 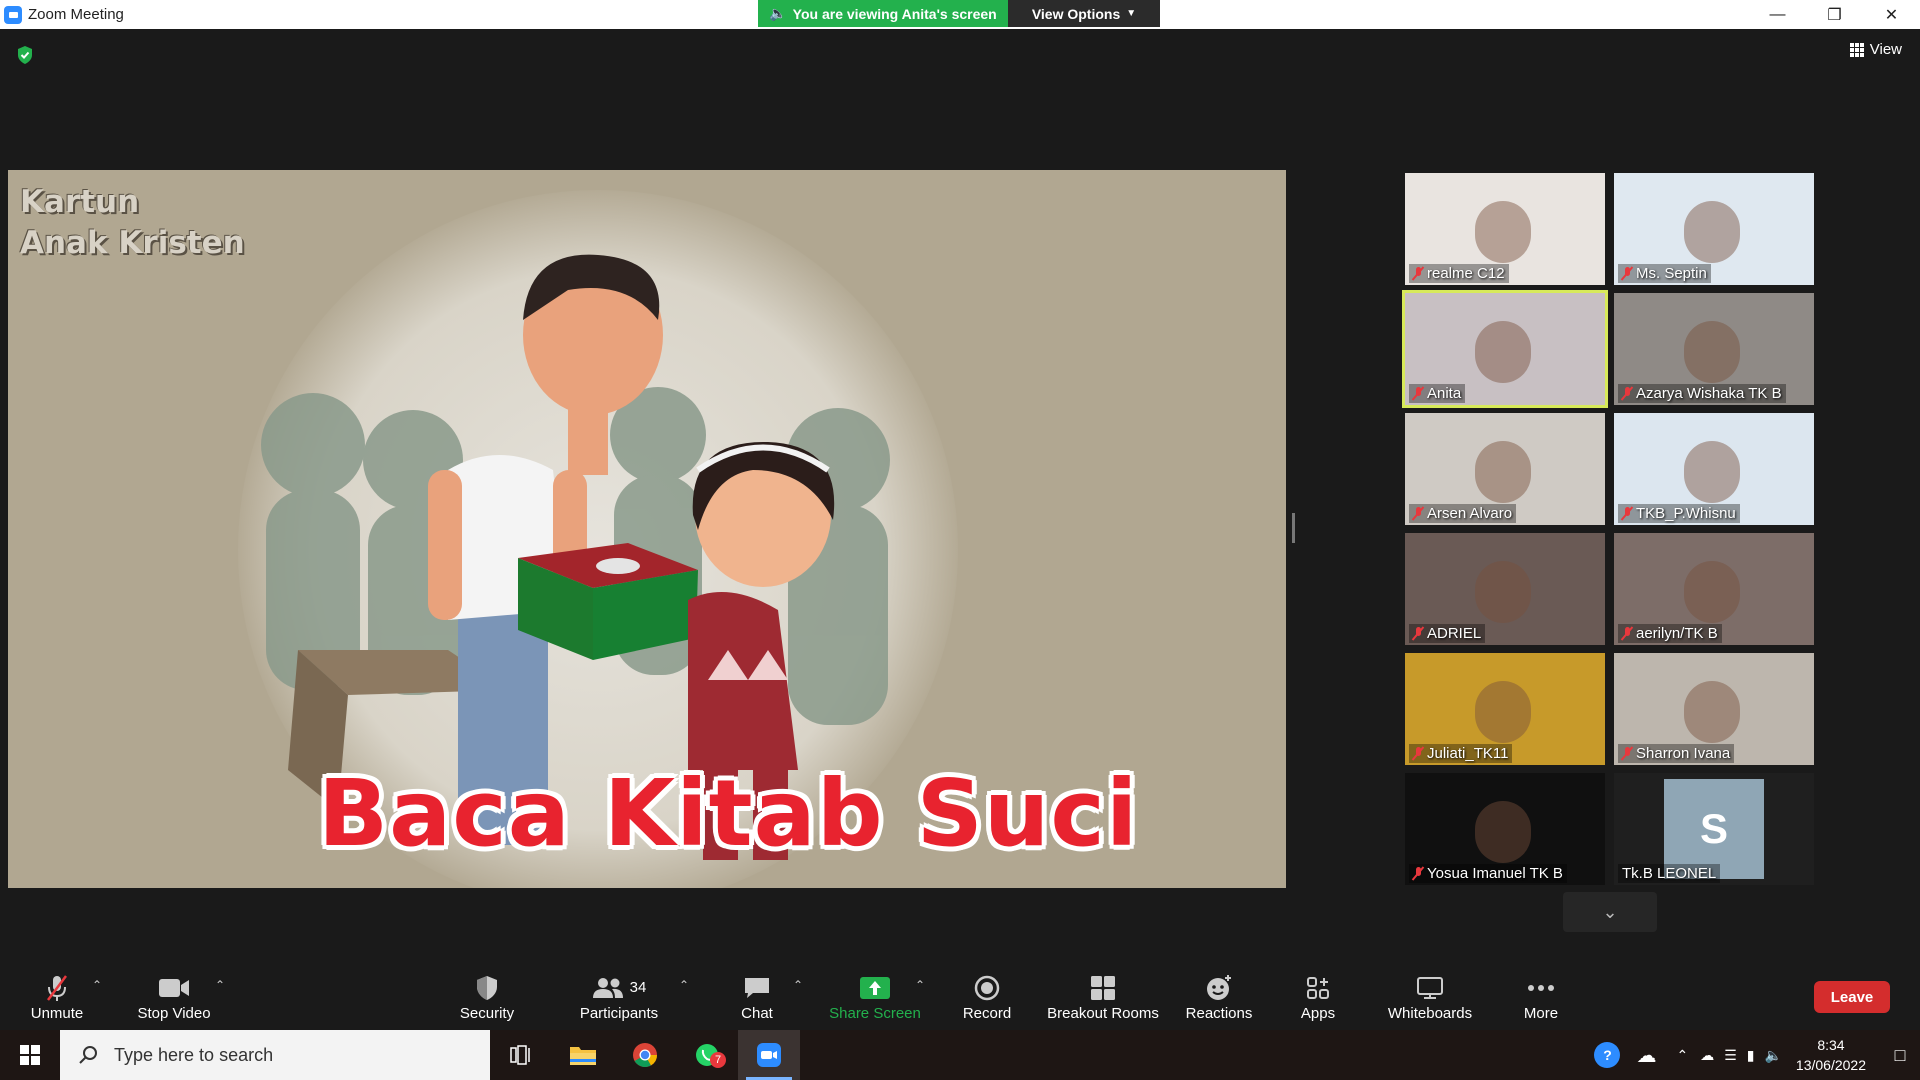 I want to click on taskbar-search: Type here to search, so click(x=275, y=1055).